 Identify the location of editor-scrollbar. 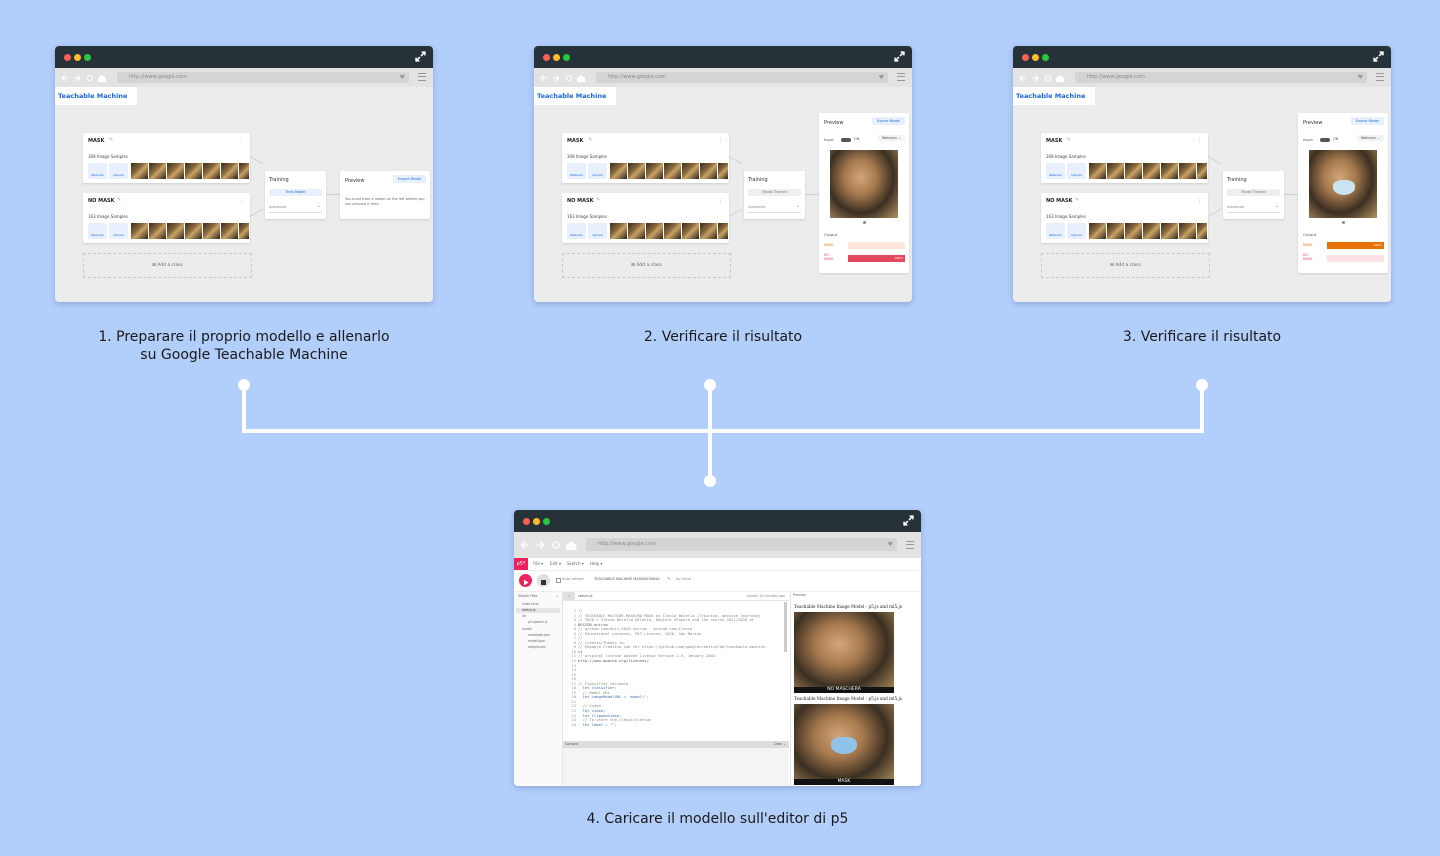
(785, 627).